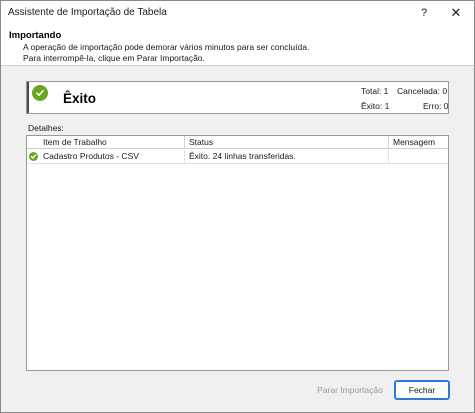 This screenshot has height=413, width=475. What do you see at coordinates (33, 156) in the screenshot?
I see `row-success-icon` at bounding box center [33, 156].